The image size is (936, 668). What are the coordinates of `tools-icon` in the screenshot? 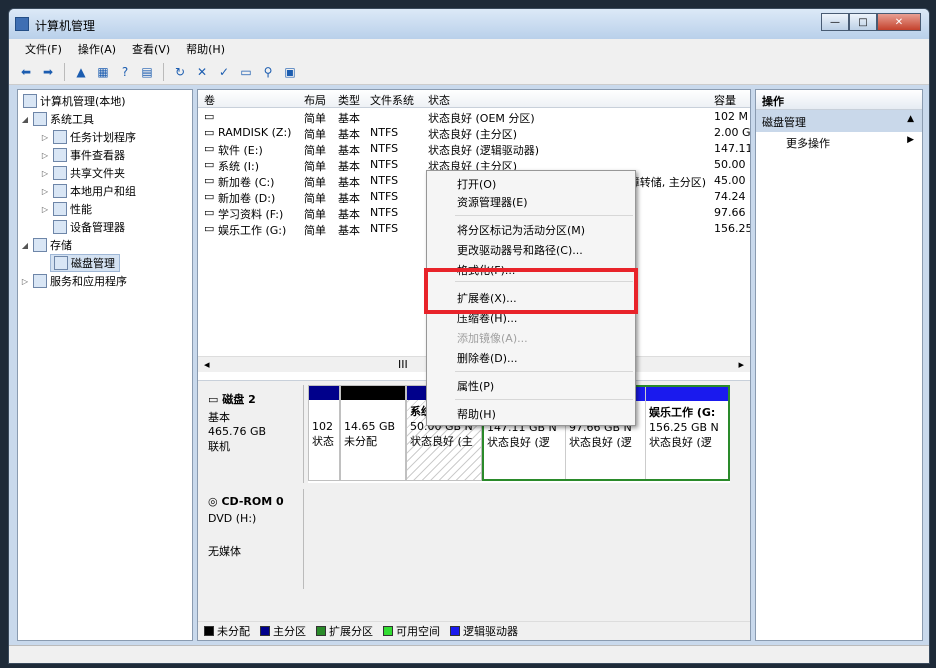 It's located at (40, 119).